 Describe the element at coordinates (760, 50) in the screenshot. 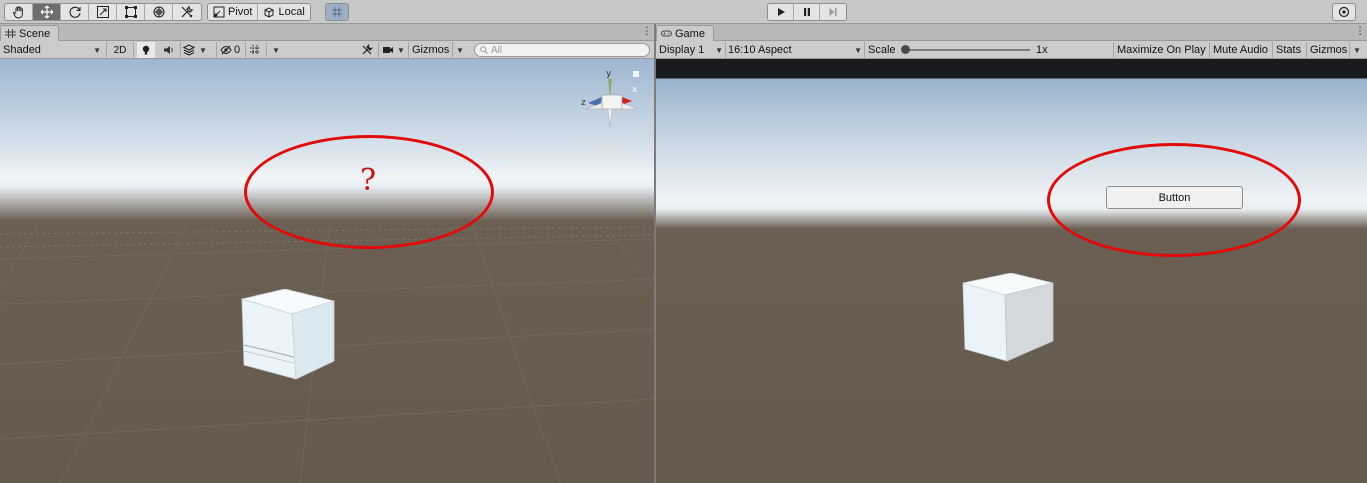

I see `aspect-value: 16:10 Aspect` at that location.